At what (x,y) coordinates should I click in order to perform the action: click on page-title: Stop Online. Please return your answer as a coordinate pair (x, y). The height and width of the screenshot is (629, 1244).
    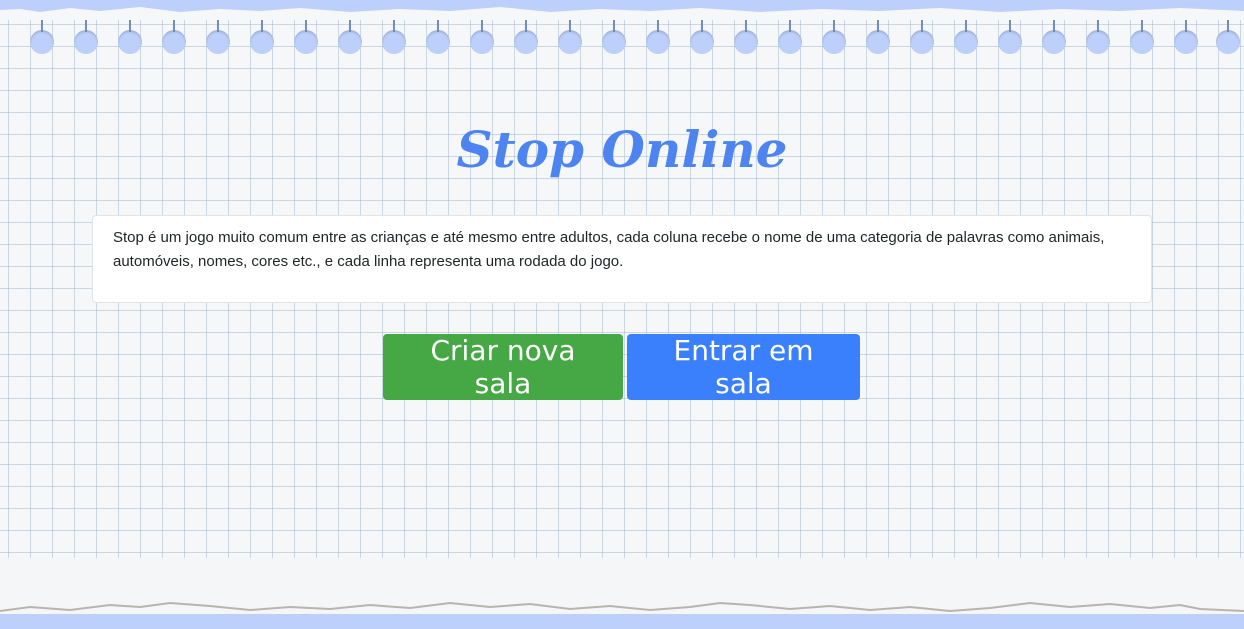
    Looking at the image, I should click on (622, 149).